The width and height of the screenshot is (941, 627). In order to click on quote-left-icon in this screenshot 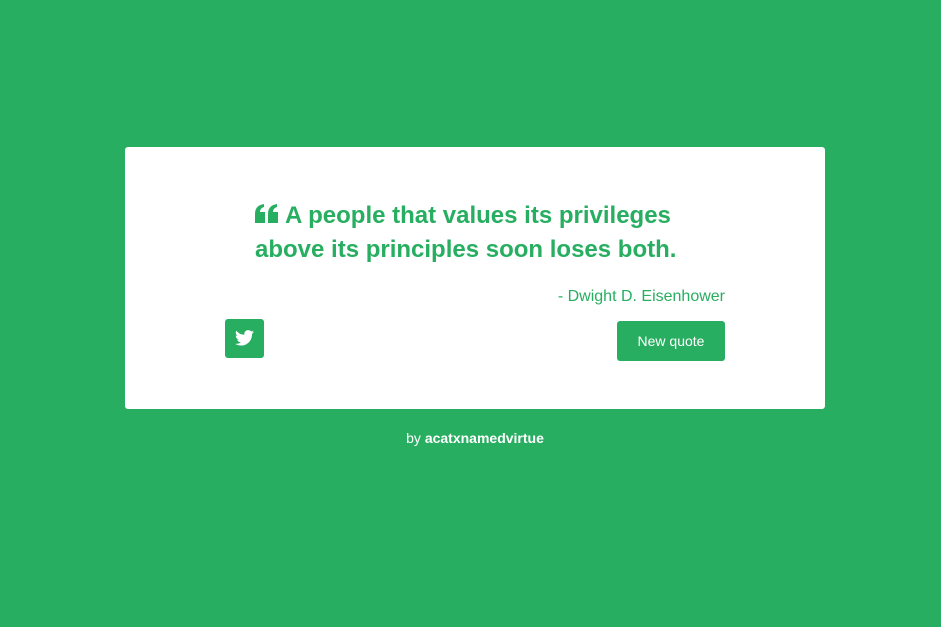, I will do `click(268, 214)`.